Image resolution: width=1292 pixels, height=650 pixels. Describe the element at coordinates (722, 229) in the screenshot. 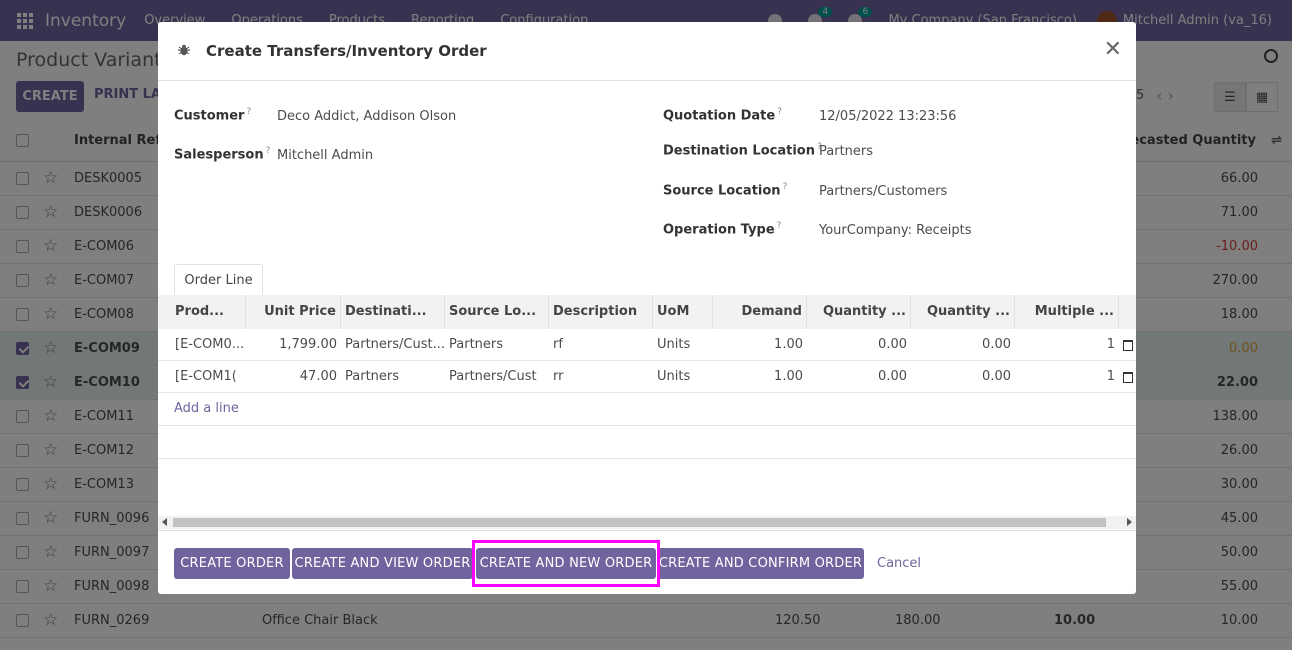

I see `operation-type-label: Operation Type?` at that location.